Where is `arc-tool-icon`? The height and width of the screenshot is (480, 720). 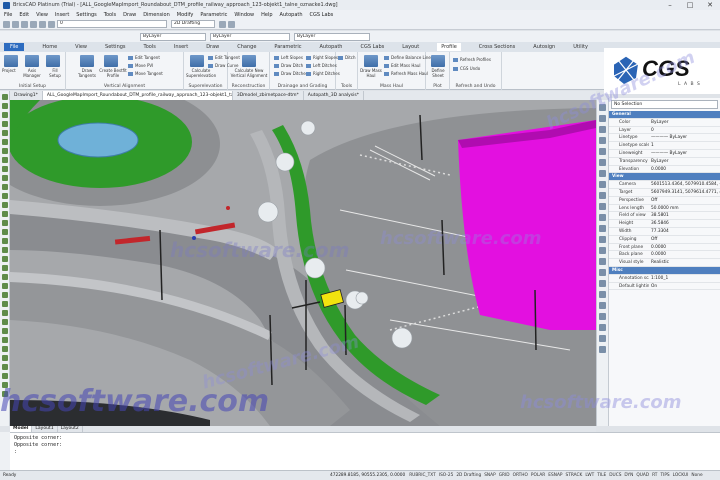 arc-tool-icon is located at coordinates (5, 115).